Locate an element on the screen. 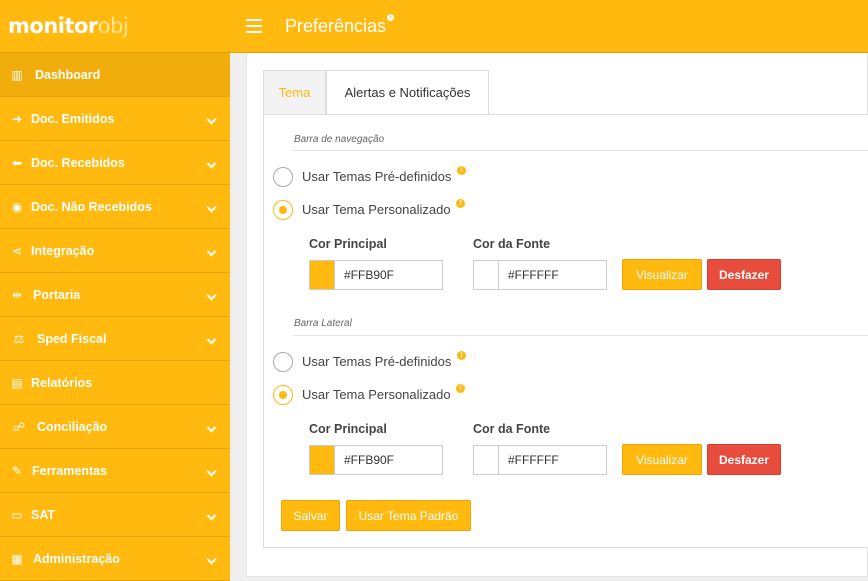 The height and width of the screenshot is (581, 868). side-preview-button: Visualizar is located at coordinates (662, 459).